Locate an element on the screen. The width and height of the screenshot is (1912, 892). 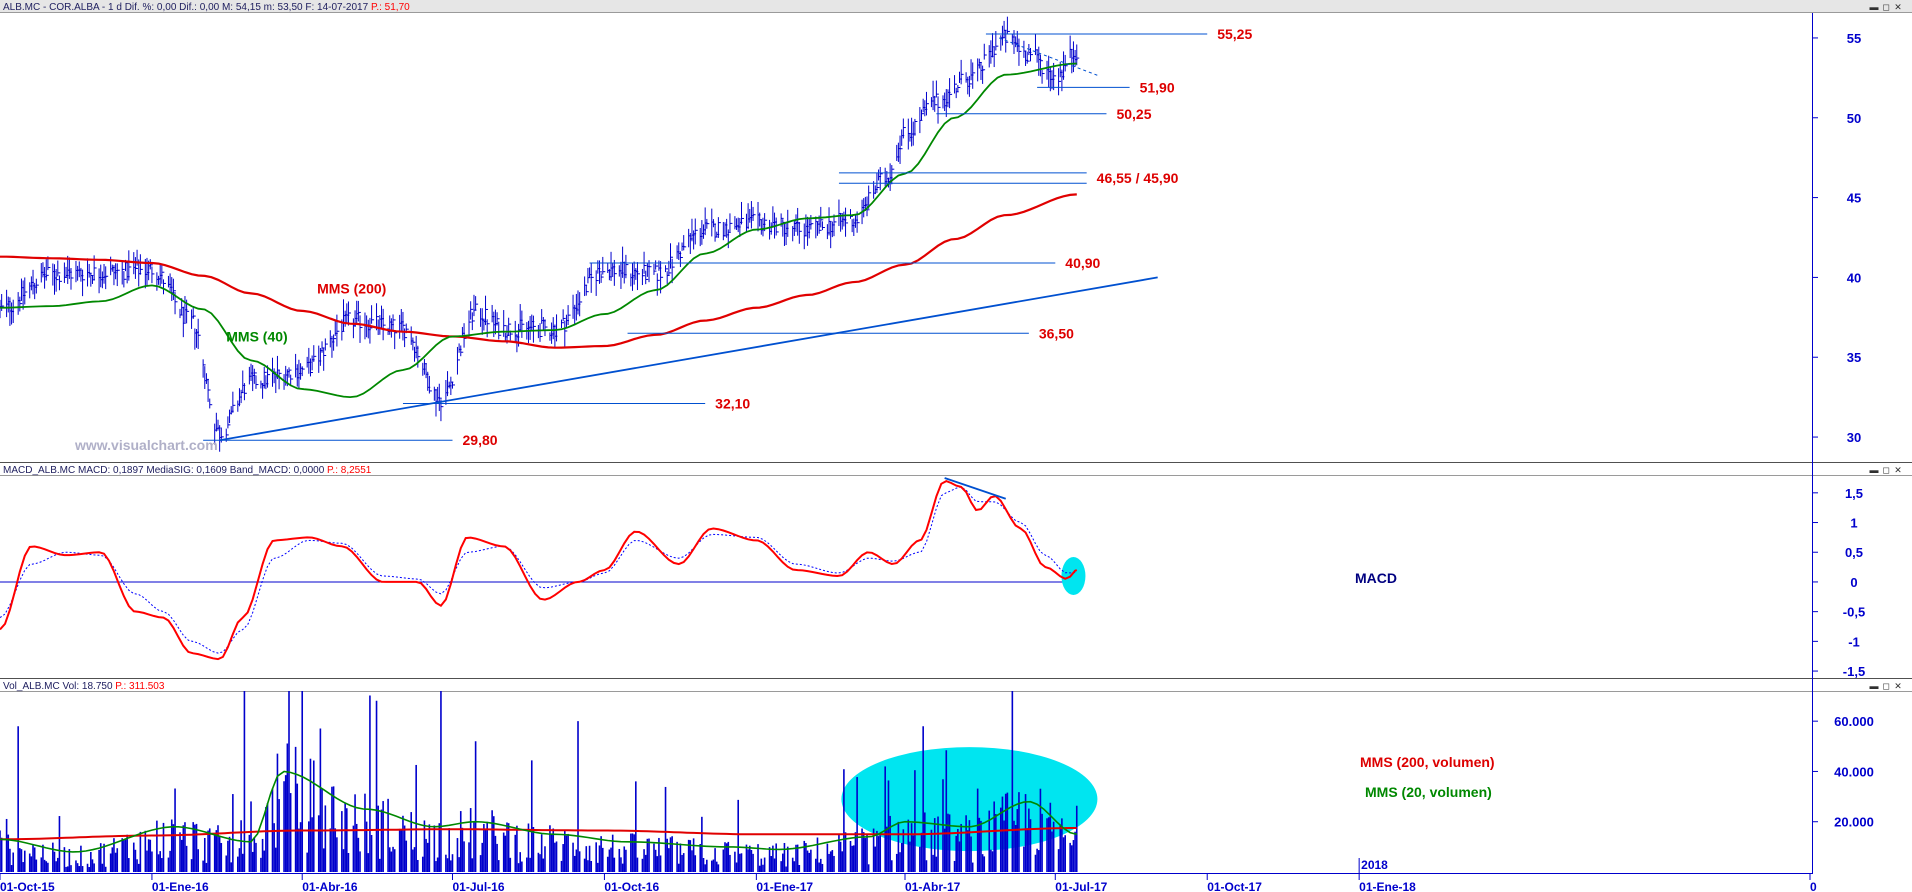
y-tick-label-vol-0: 20.000 is located at coordinates (1854, 822).